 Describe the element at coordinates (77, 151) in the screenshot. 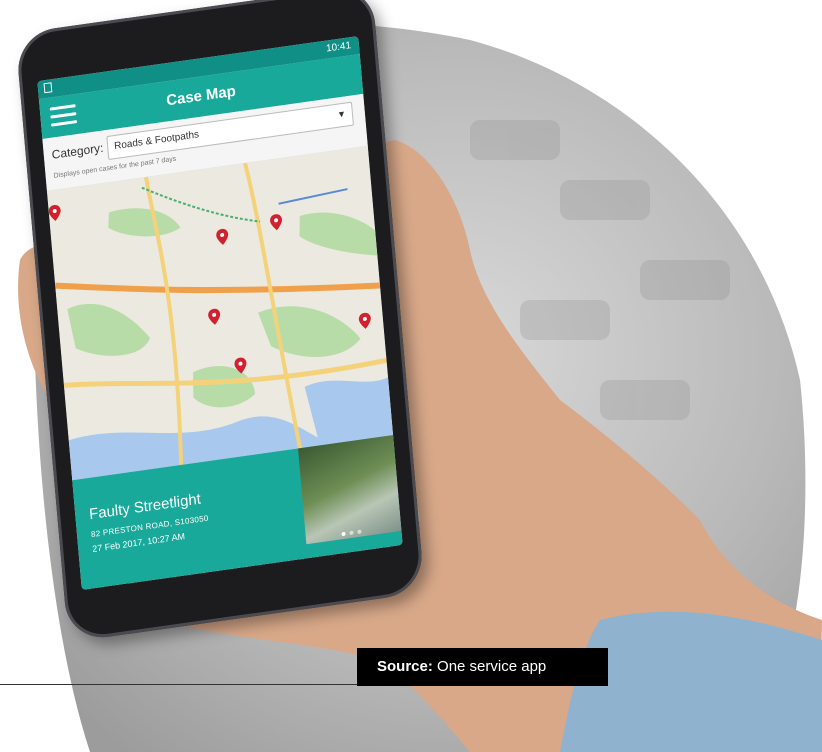

I see `category-label: Category:` at that location.